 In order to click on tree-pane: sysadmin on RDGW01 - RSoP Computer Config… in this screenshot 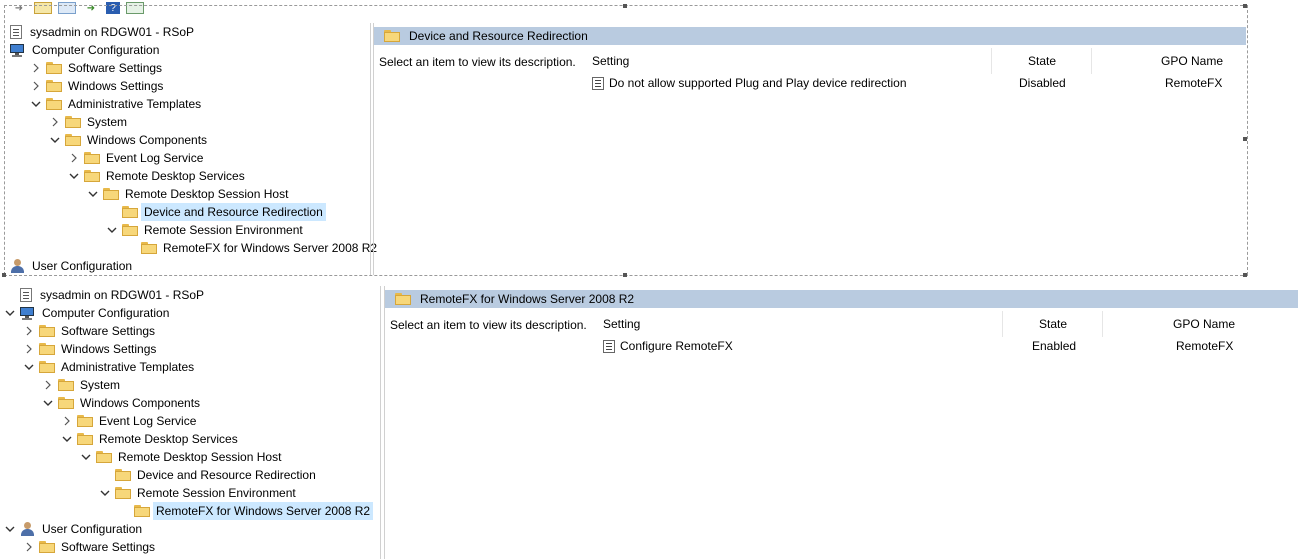, I will do `click(190, 422)`.